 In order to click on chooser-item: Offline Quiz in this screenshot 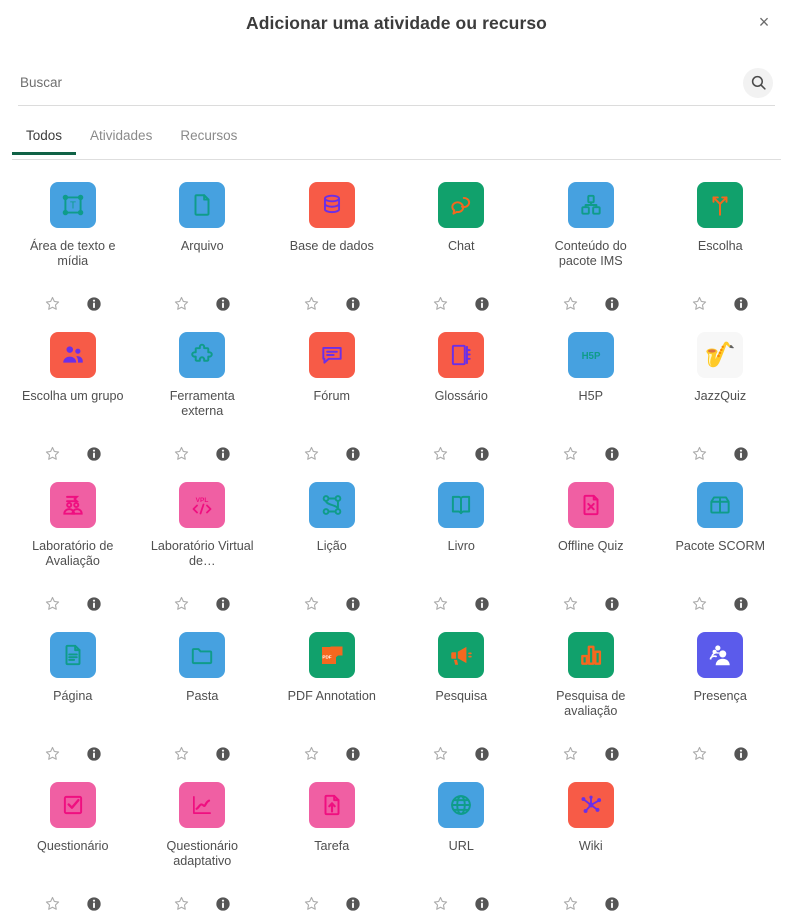, I will do `click(591, 545)`.